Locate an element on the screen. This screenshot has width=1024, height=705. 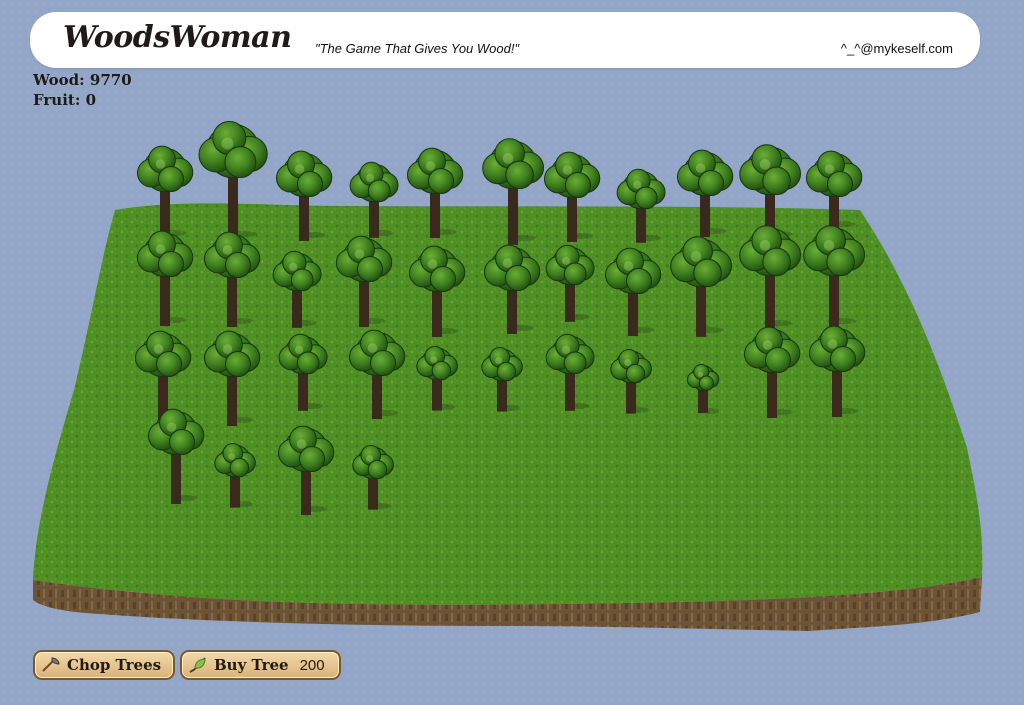
chop-trees-button: Chop Trees is located at coordinates (104, 665).